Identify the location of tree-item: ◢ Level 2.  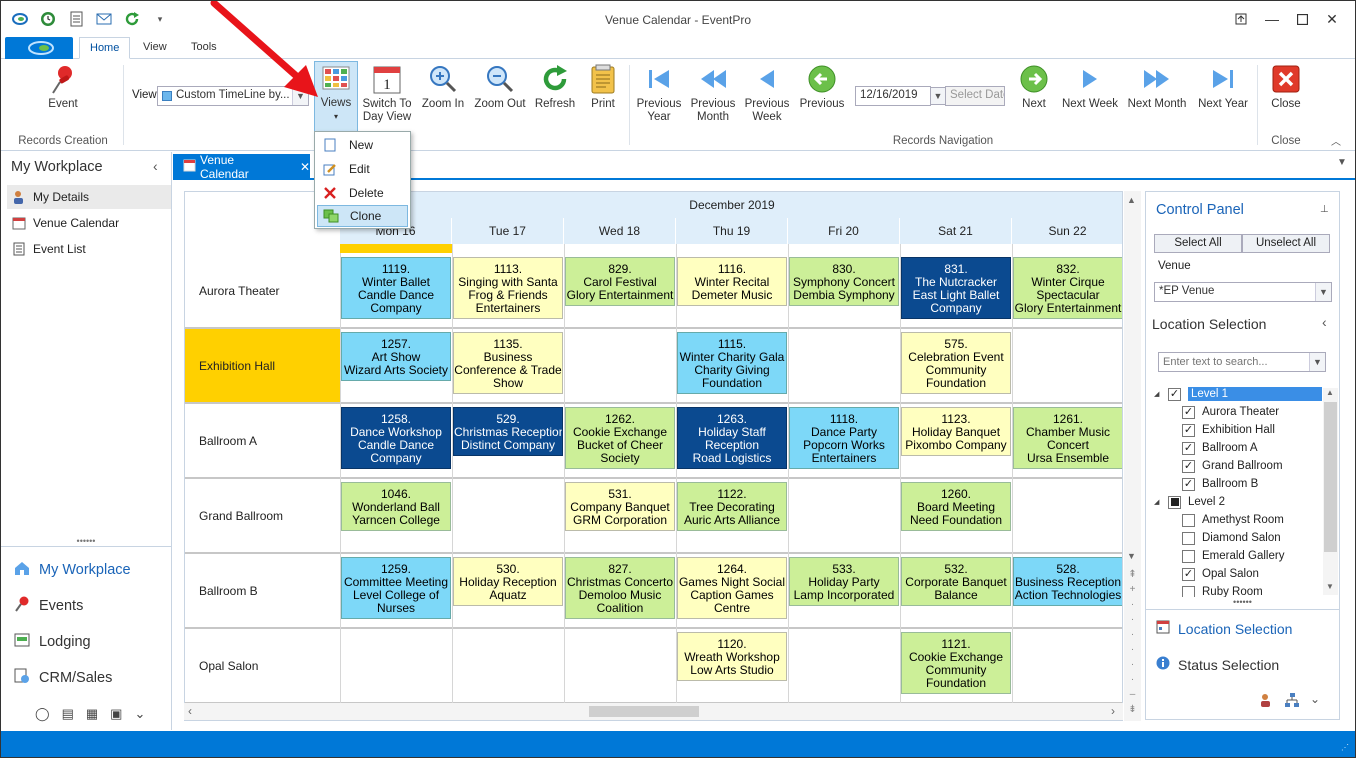
(1238, 502).